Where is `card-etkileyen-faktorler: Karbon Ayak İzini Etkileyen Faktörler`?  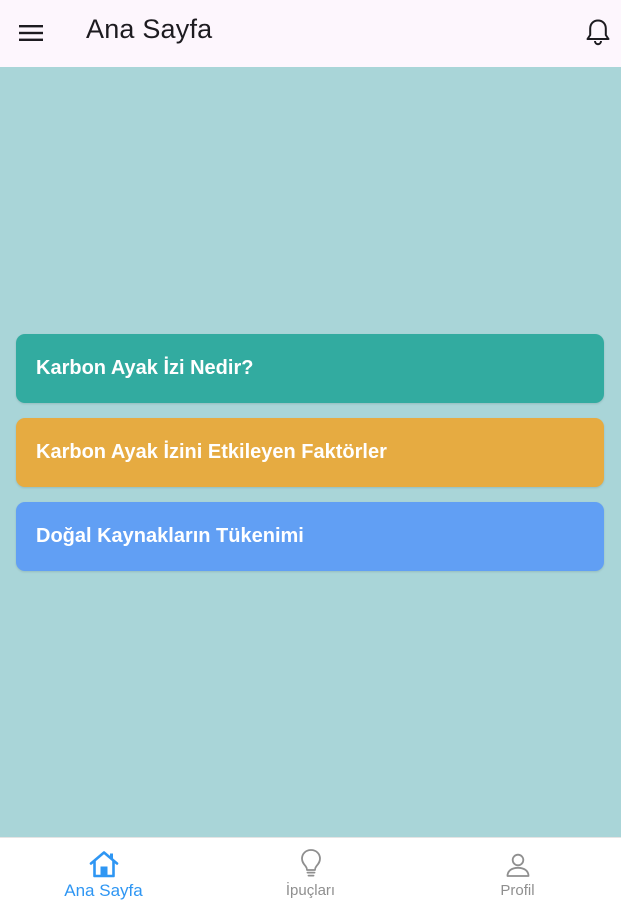
card-etkileyen-faktorler: Karbon Ayak İzini Etkileyen Faktörler is located at coordinates (310, 452).